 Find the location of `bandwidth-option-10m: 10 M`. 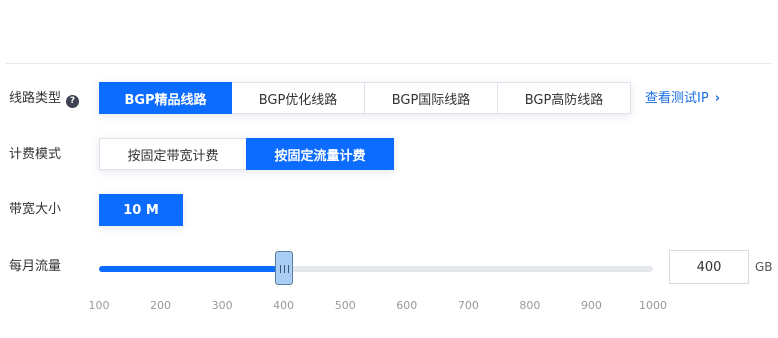

bandwidth-option-10m: 10 M is located at coordinates (141, 210).